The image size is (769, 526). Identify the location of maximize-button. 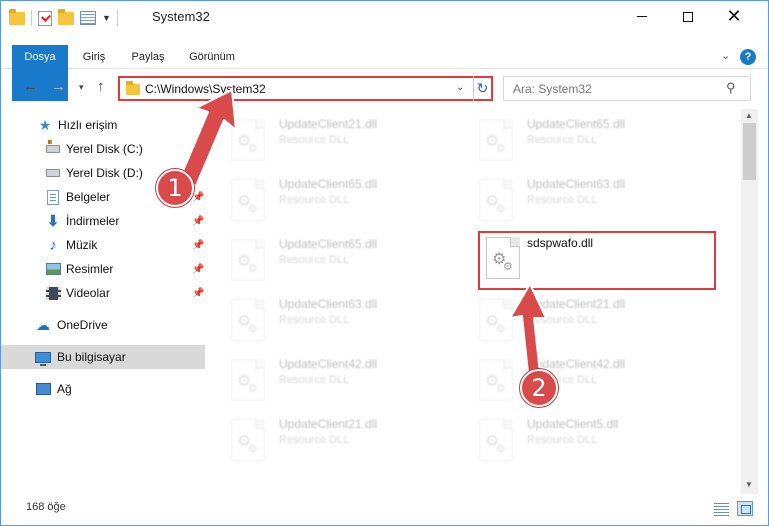
(688, 16).